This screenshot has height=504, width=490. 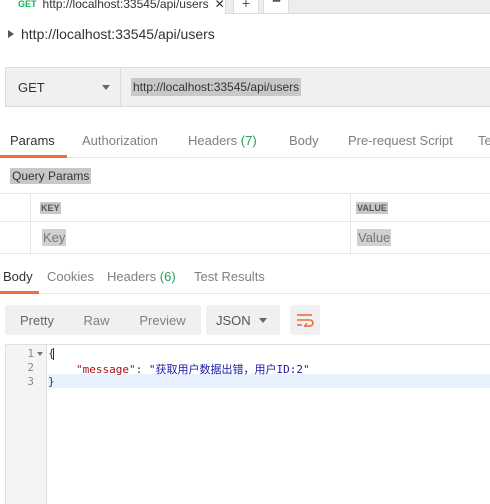 I want to click on close-icon: ✕, so click(x=220, y=5).